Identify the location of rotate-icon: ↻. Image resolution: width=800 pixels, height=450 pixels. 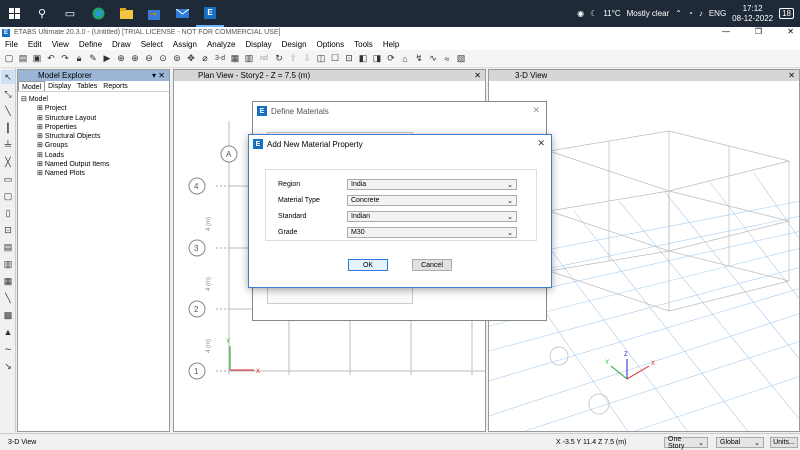
(279, 59).